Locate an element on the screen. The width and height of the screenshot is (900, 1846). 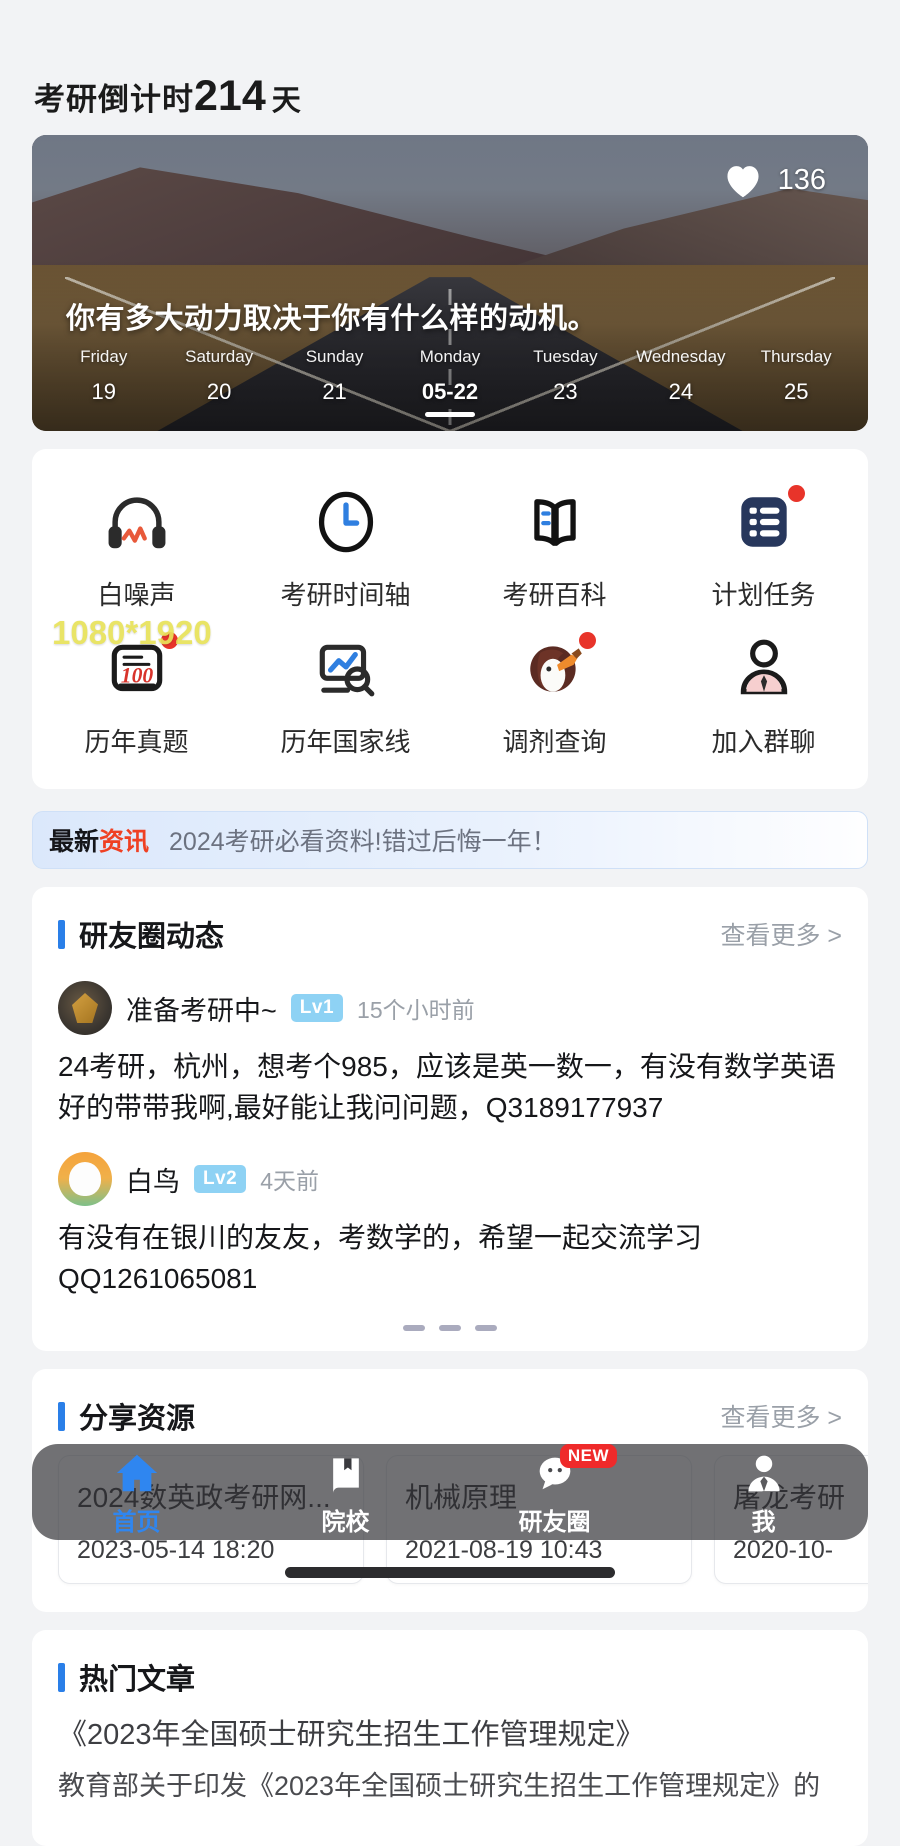
grid-item-plan-tasks: 计划任务 is located at coordinates (763, 544).